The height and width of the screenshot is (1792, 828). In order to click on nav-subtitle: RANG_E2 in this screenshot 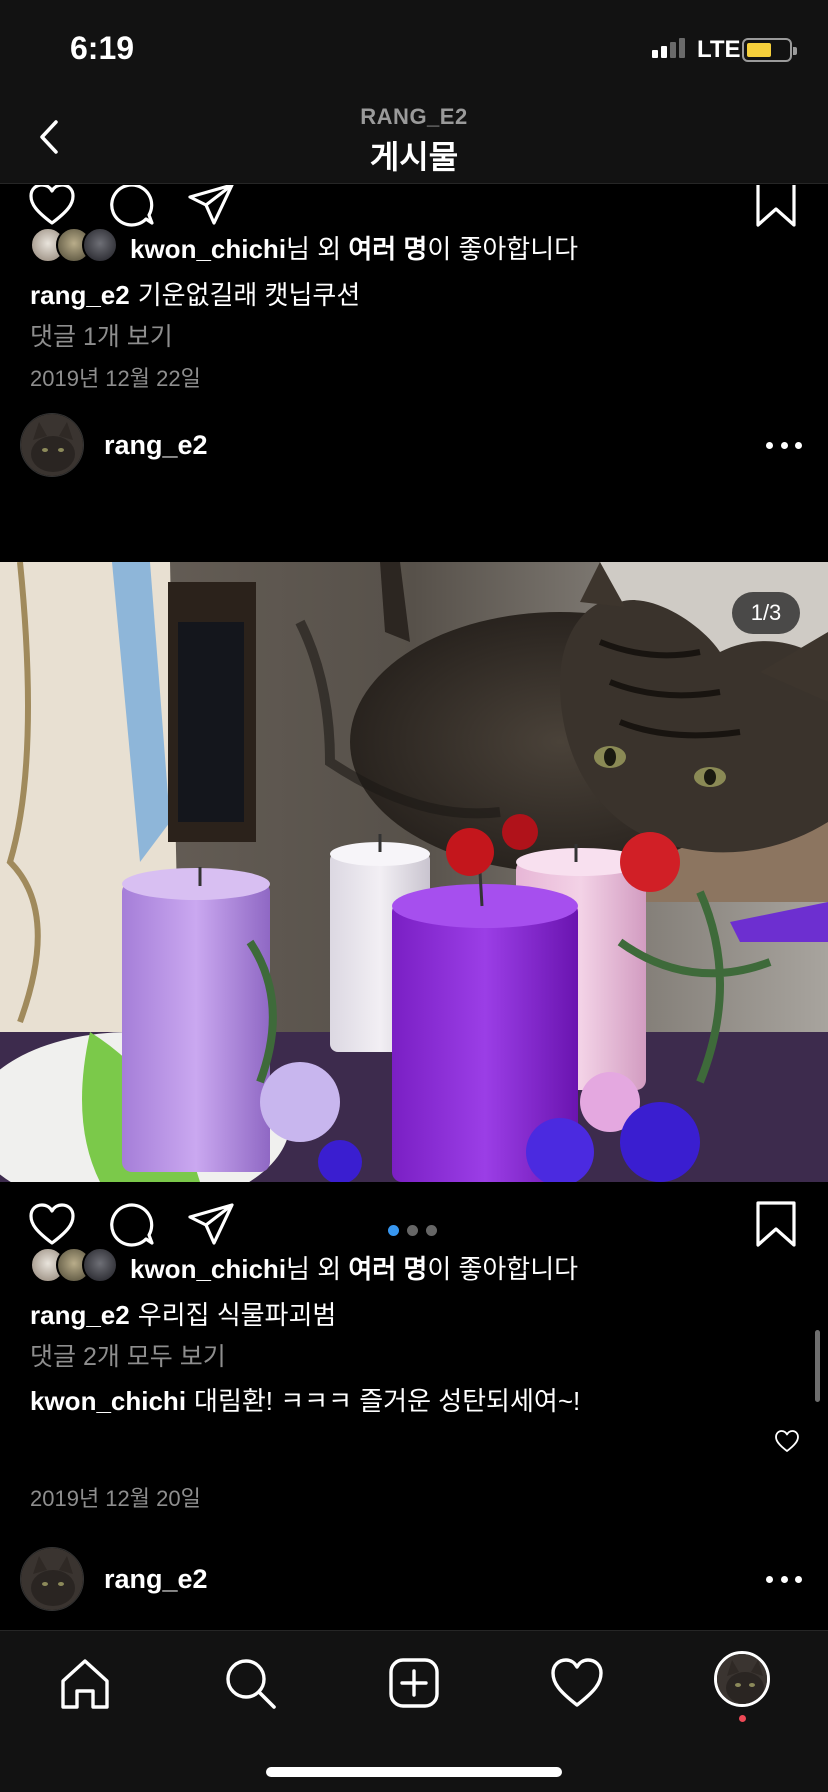, I will do `click(414, 116)`.